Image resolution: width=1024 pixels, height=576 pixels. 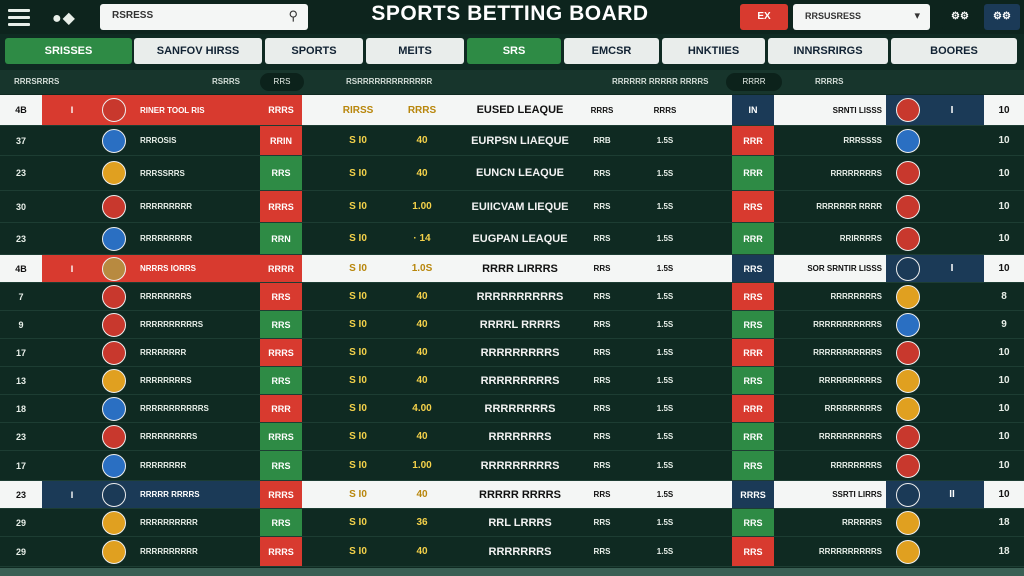 I want to click on stake-badge: RRN, so click(x=281, y=238).